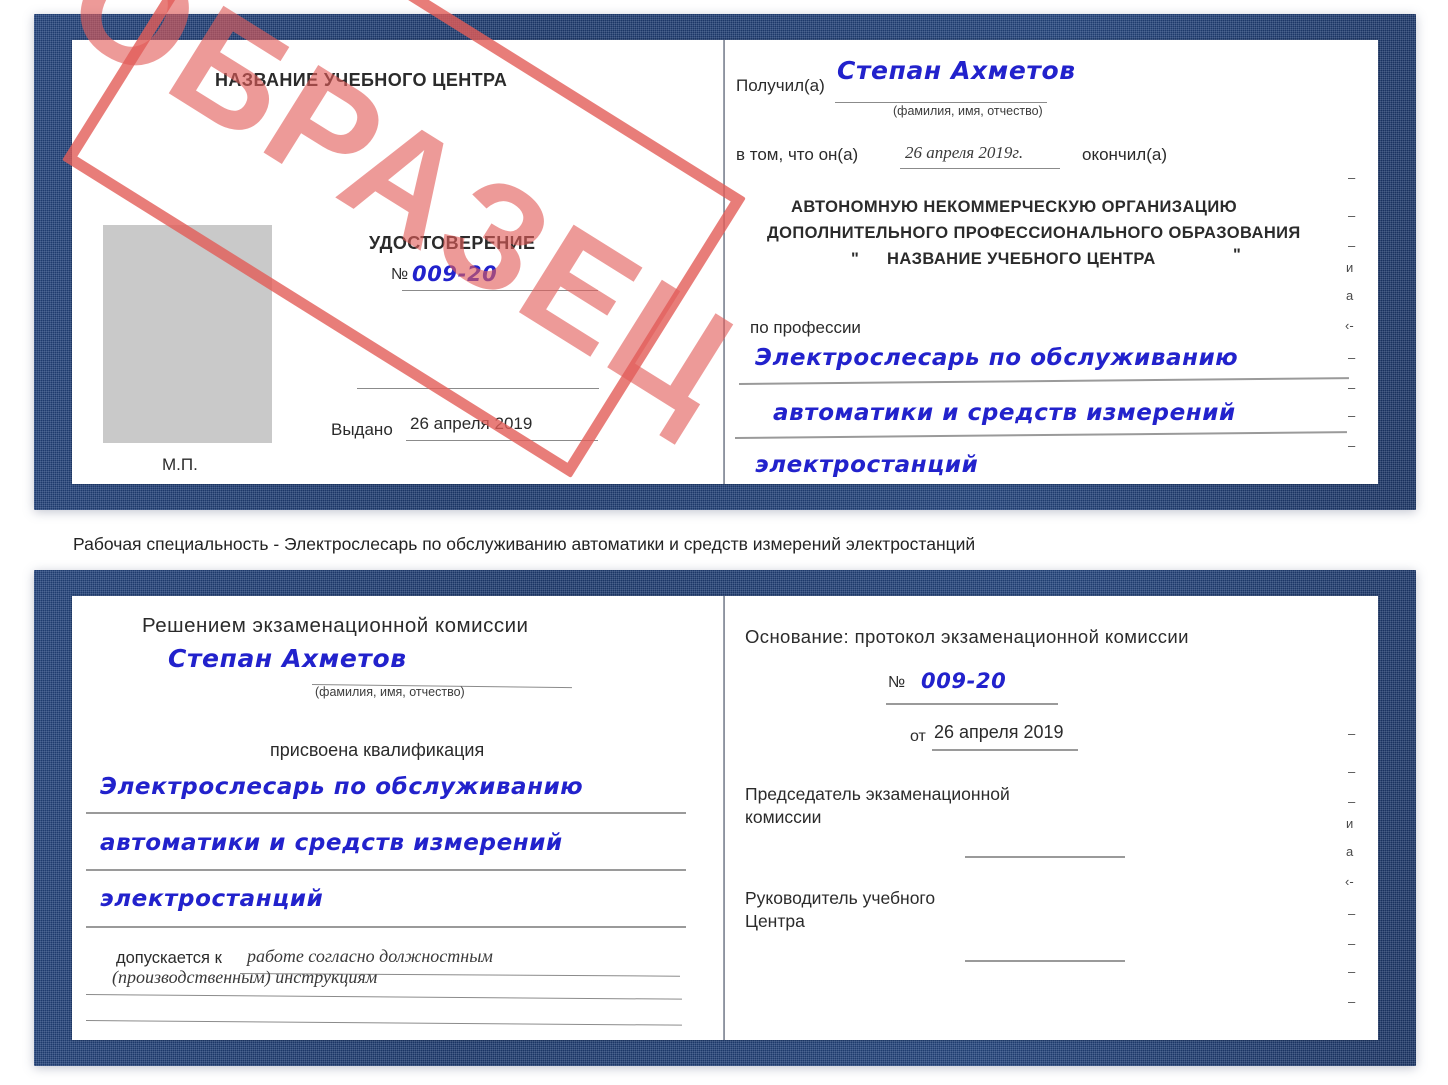 Image resolution: width=1448 pixels, height=1085 pixels. Describe the element at coordinates (783, 817) in the screenshot. I see `chairman-label-line-2: комиссии` at that location.